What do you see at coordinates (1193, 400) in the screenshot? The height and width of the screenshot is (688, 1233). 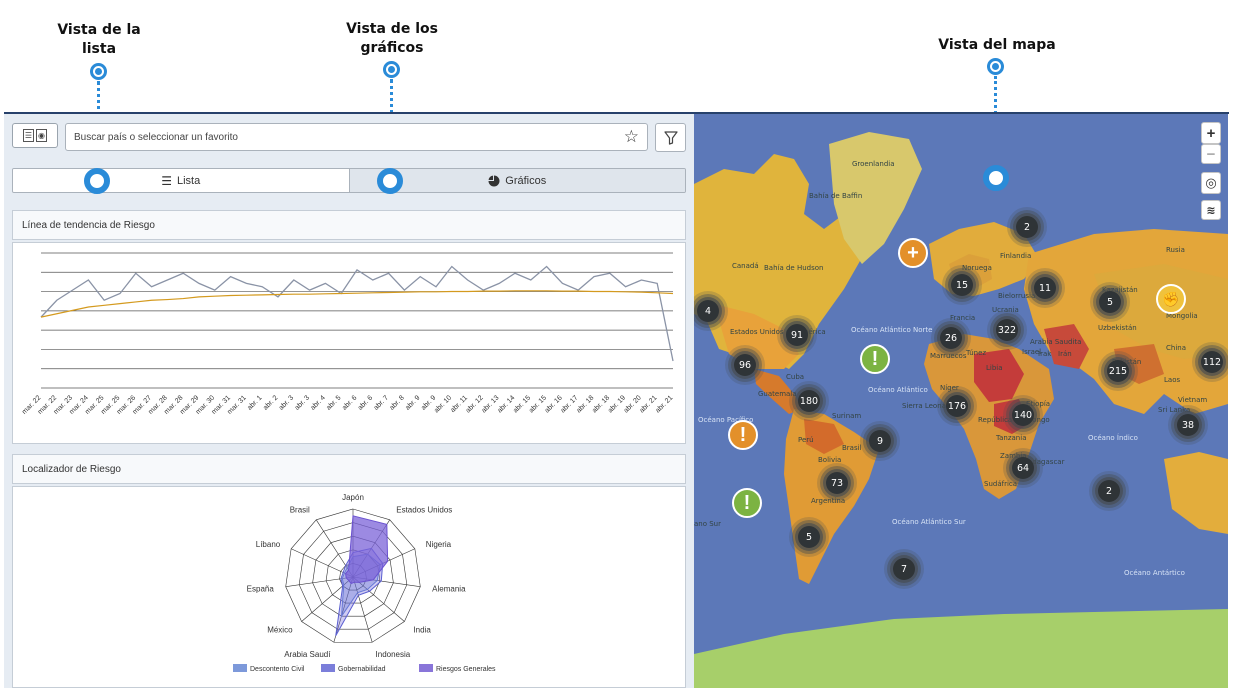 I see `map-place-label: Vietnam` at bounding box center [1193, 400].